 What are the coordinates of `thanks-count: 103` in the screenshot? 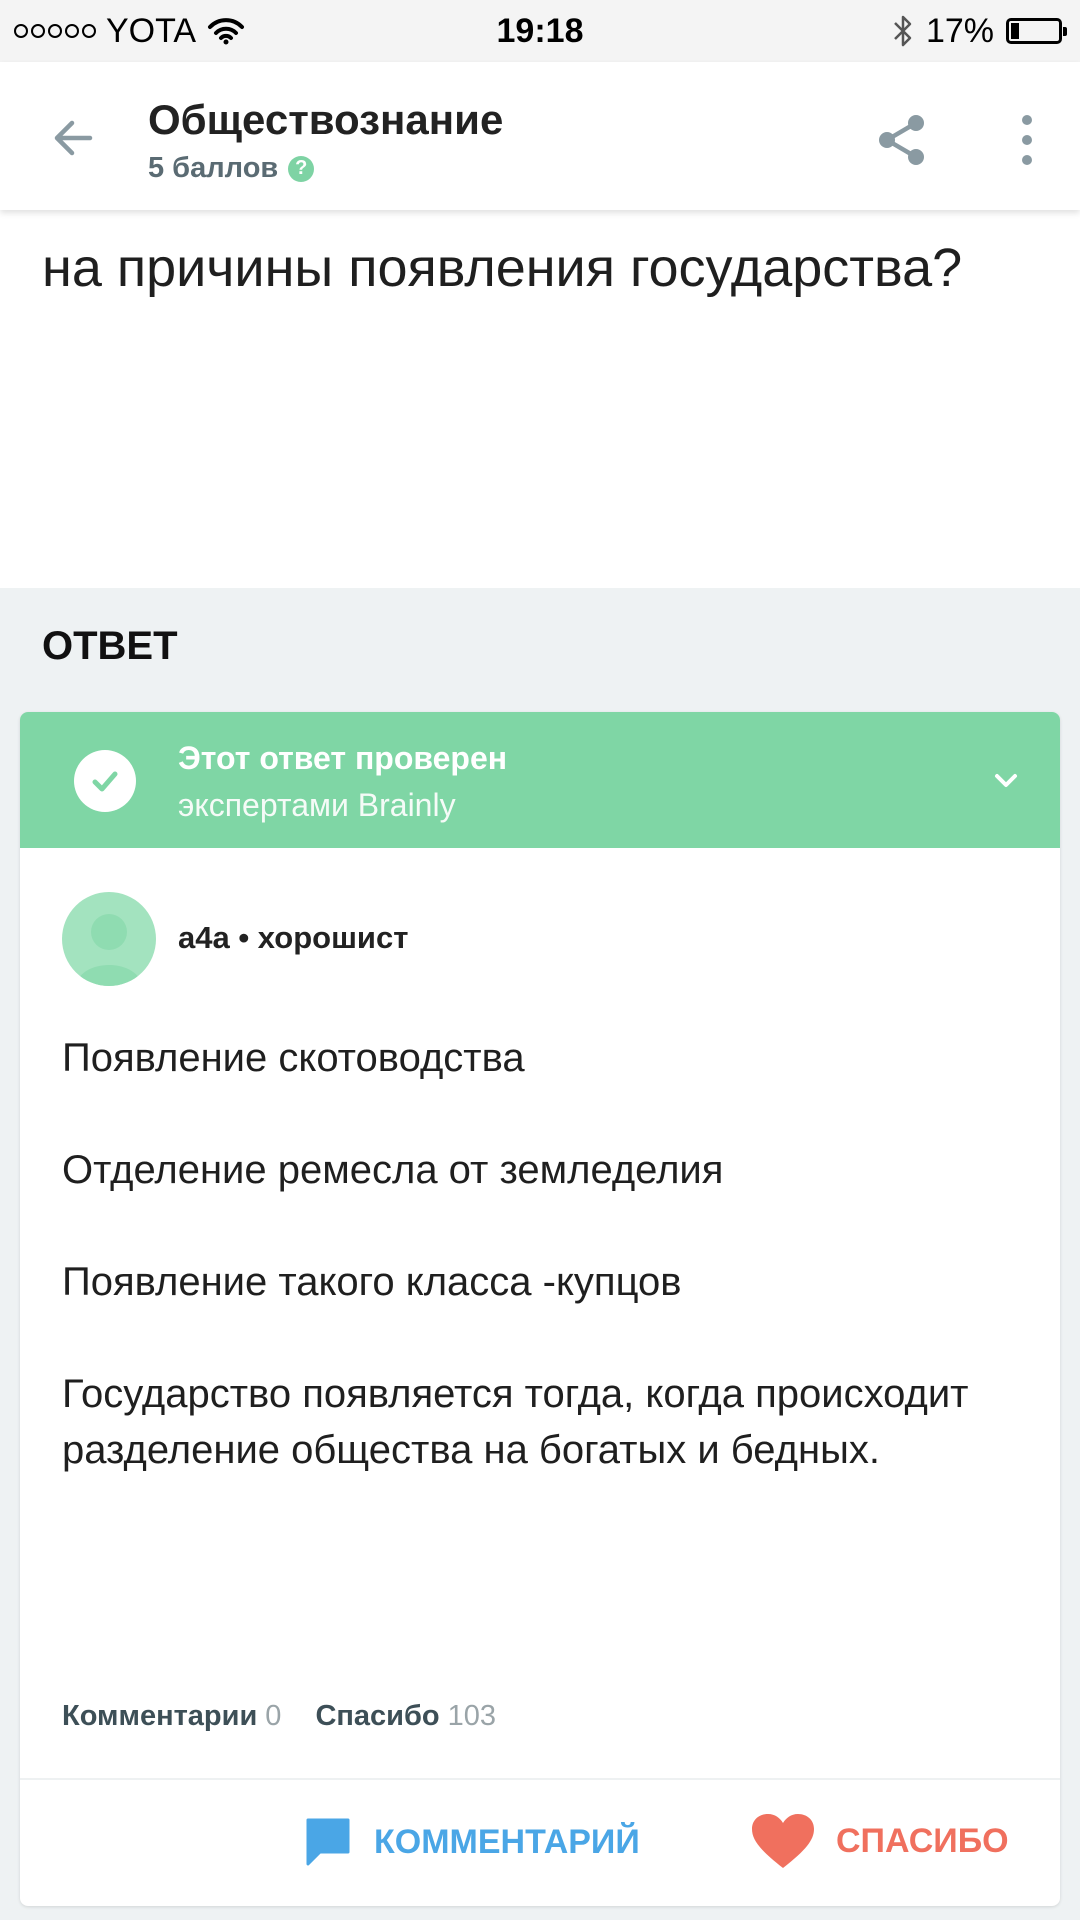 It's located at (471, 1716).